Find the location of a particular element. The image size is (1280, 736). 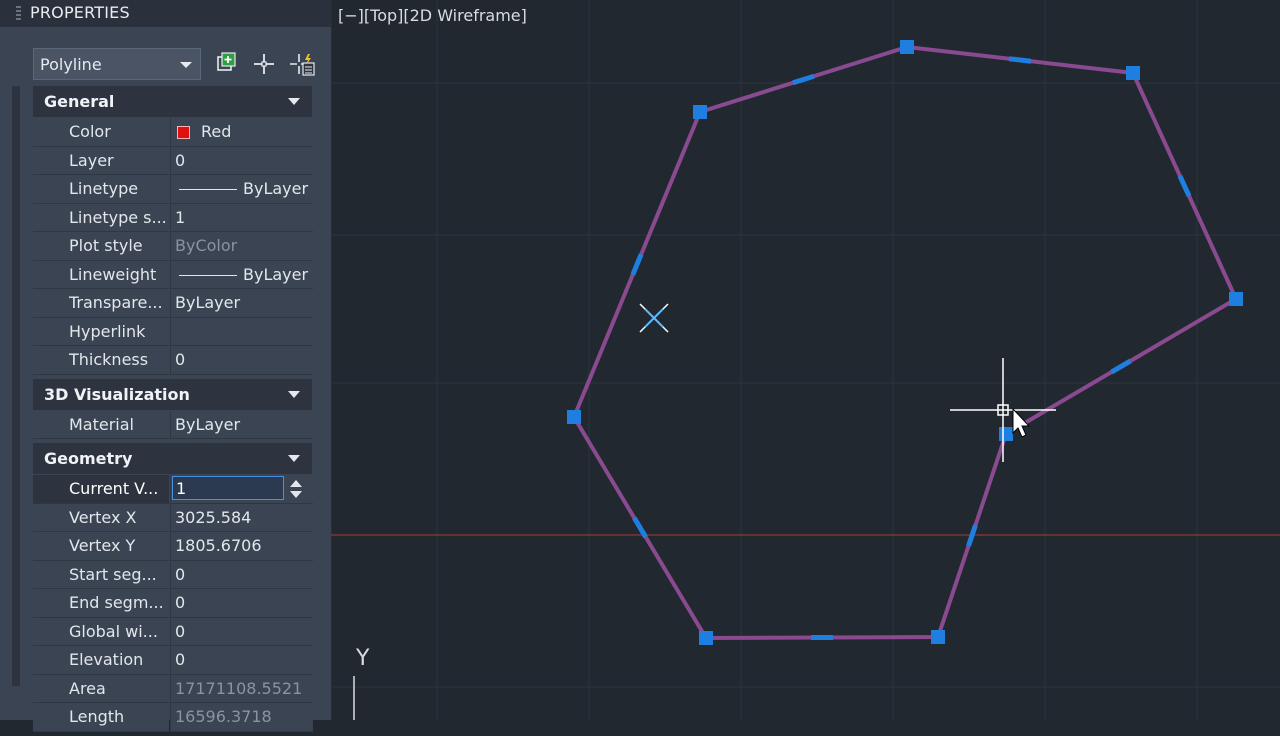

current-vertex-input: 1 is located at coordinates (228, 488).